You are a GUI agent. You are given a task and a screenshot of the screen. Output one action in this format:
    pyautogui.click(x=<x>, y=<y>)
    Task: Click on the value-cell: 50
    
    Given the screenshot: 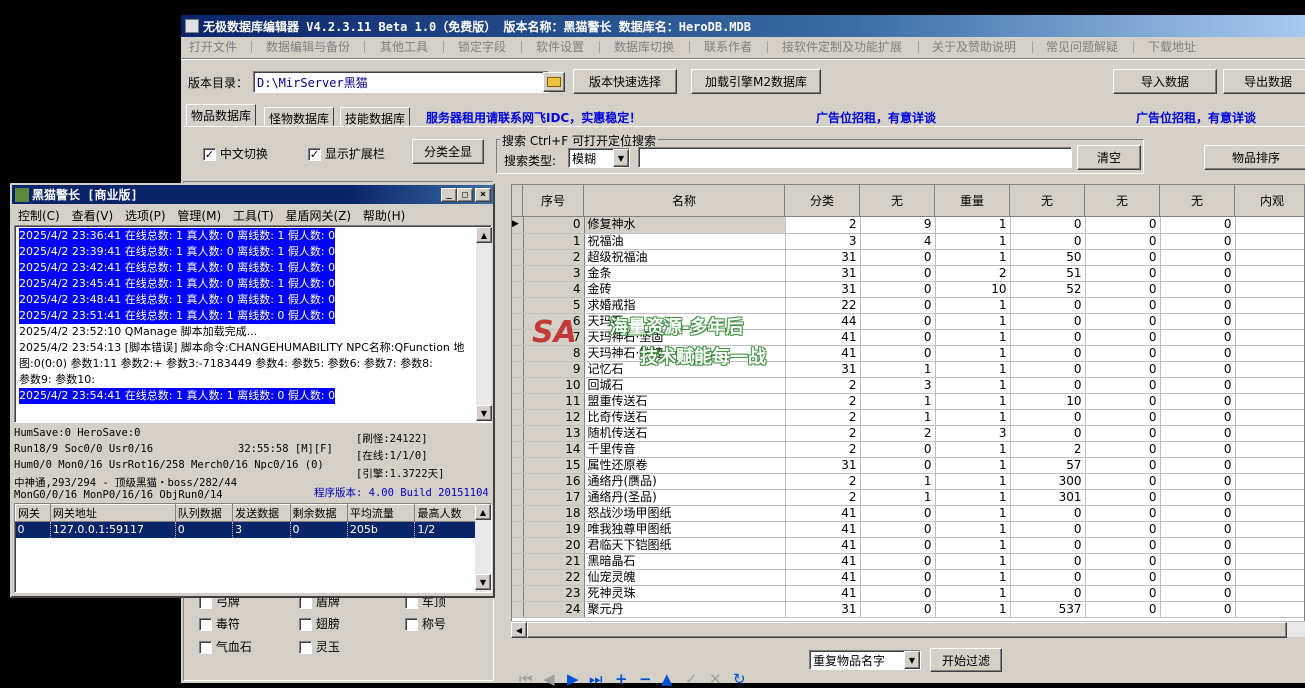 What is the action you would take?
    pyautogui.click(x=1048, y=257)
    